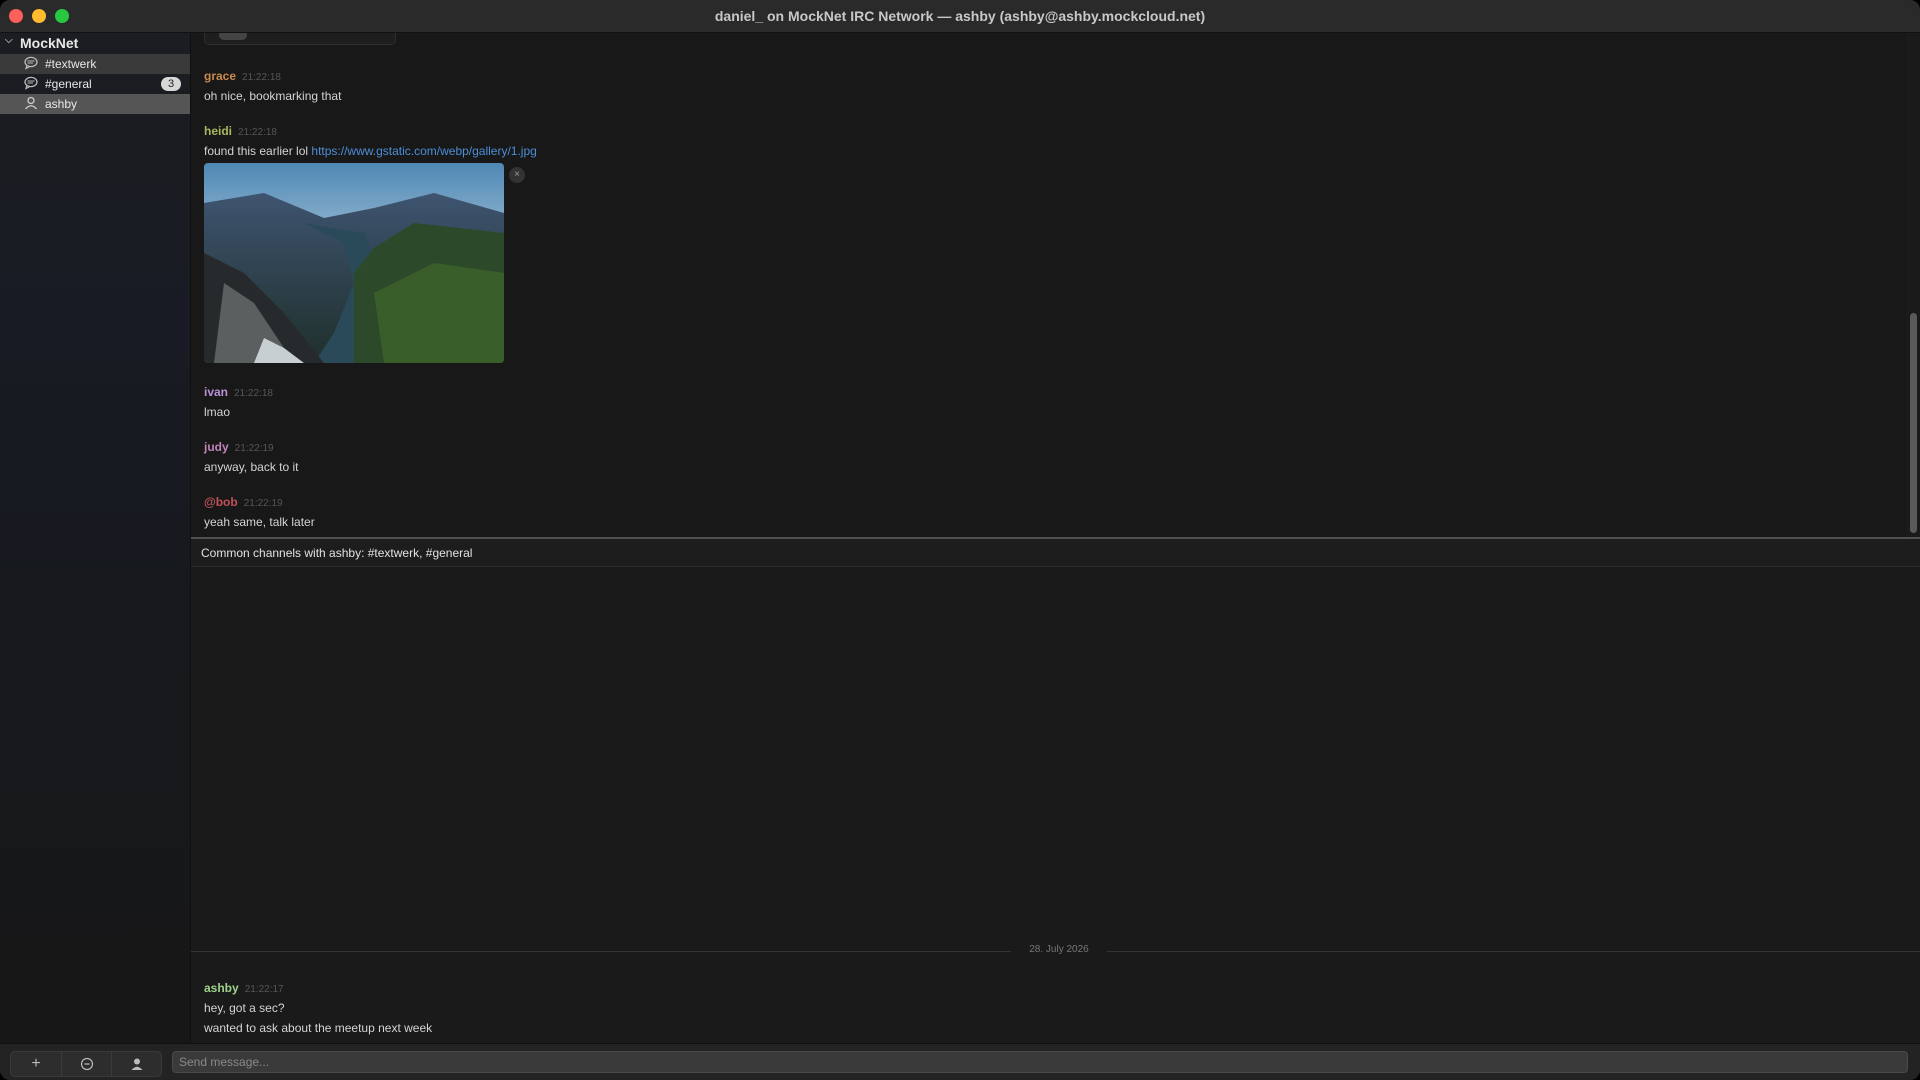 The image size is (1920, 1080). What do you see at coordinates (300, 39) in the screenshot?
I see `link-preview-card` at bounding box center [300, 39].